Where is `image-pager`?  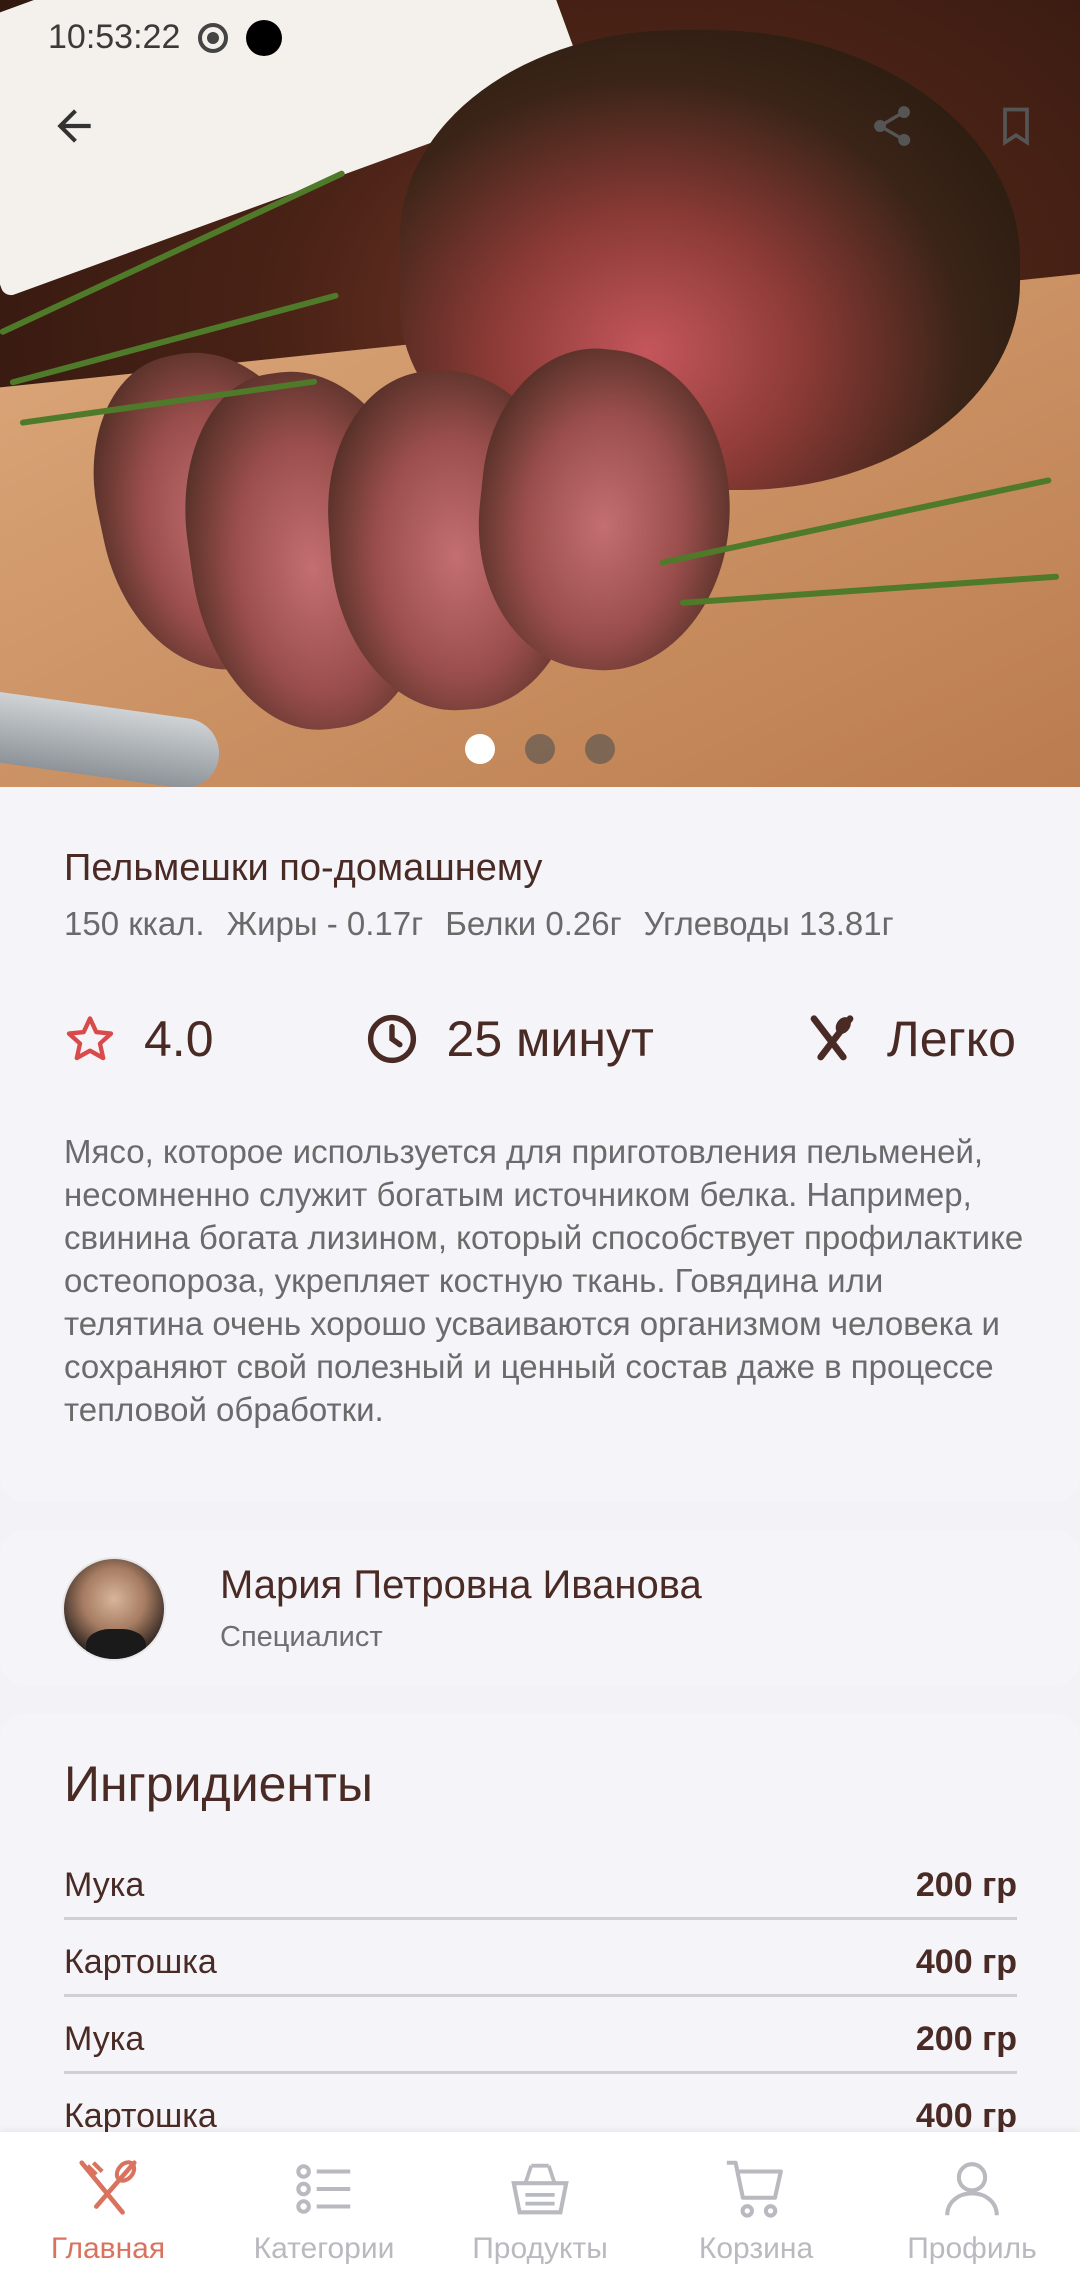
image-pager is located at coordinates (540, 749).